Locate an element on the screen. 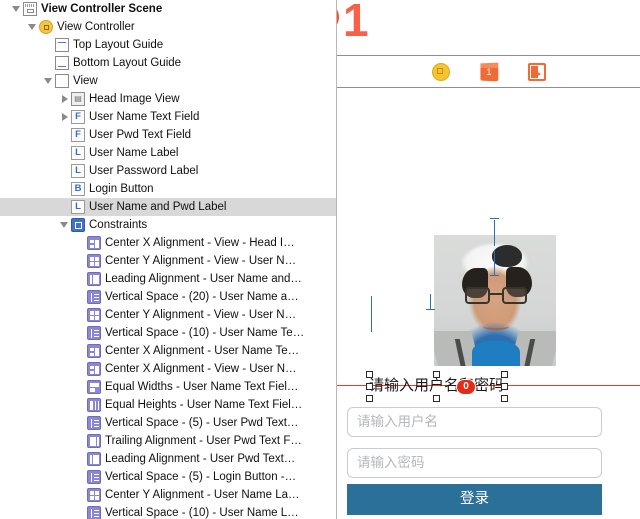  constraint-issue-badge: 0 is located at coordinates (466, 387).